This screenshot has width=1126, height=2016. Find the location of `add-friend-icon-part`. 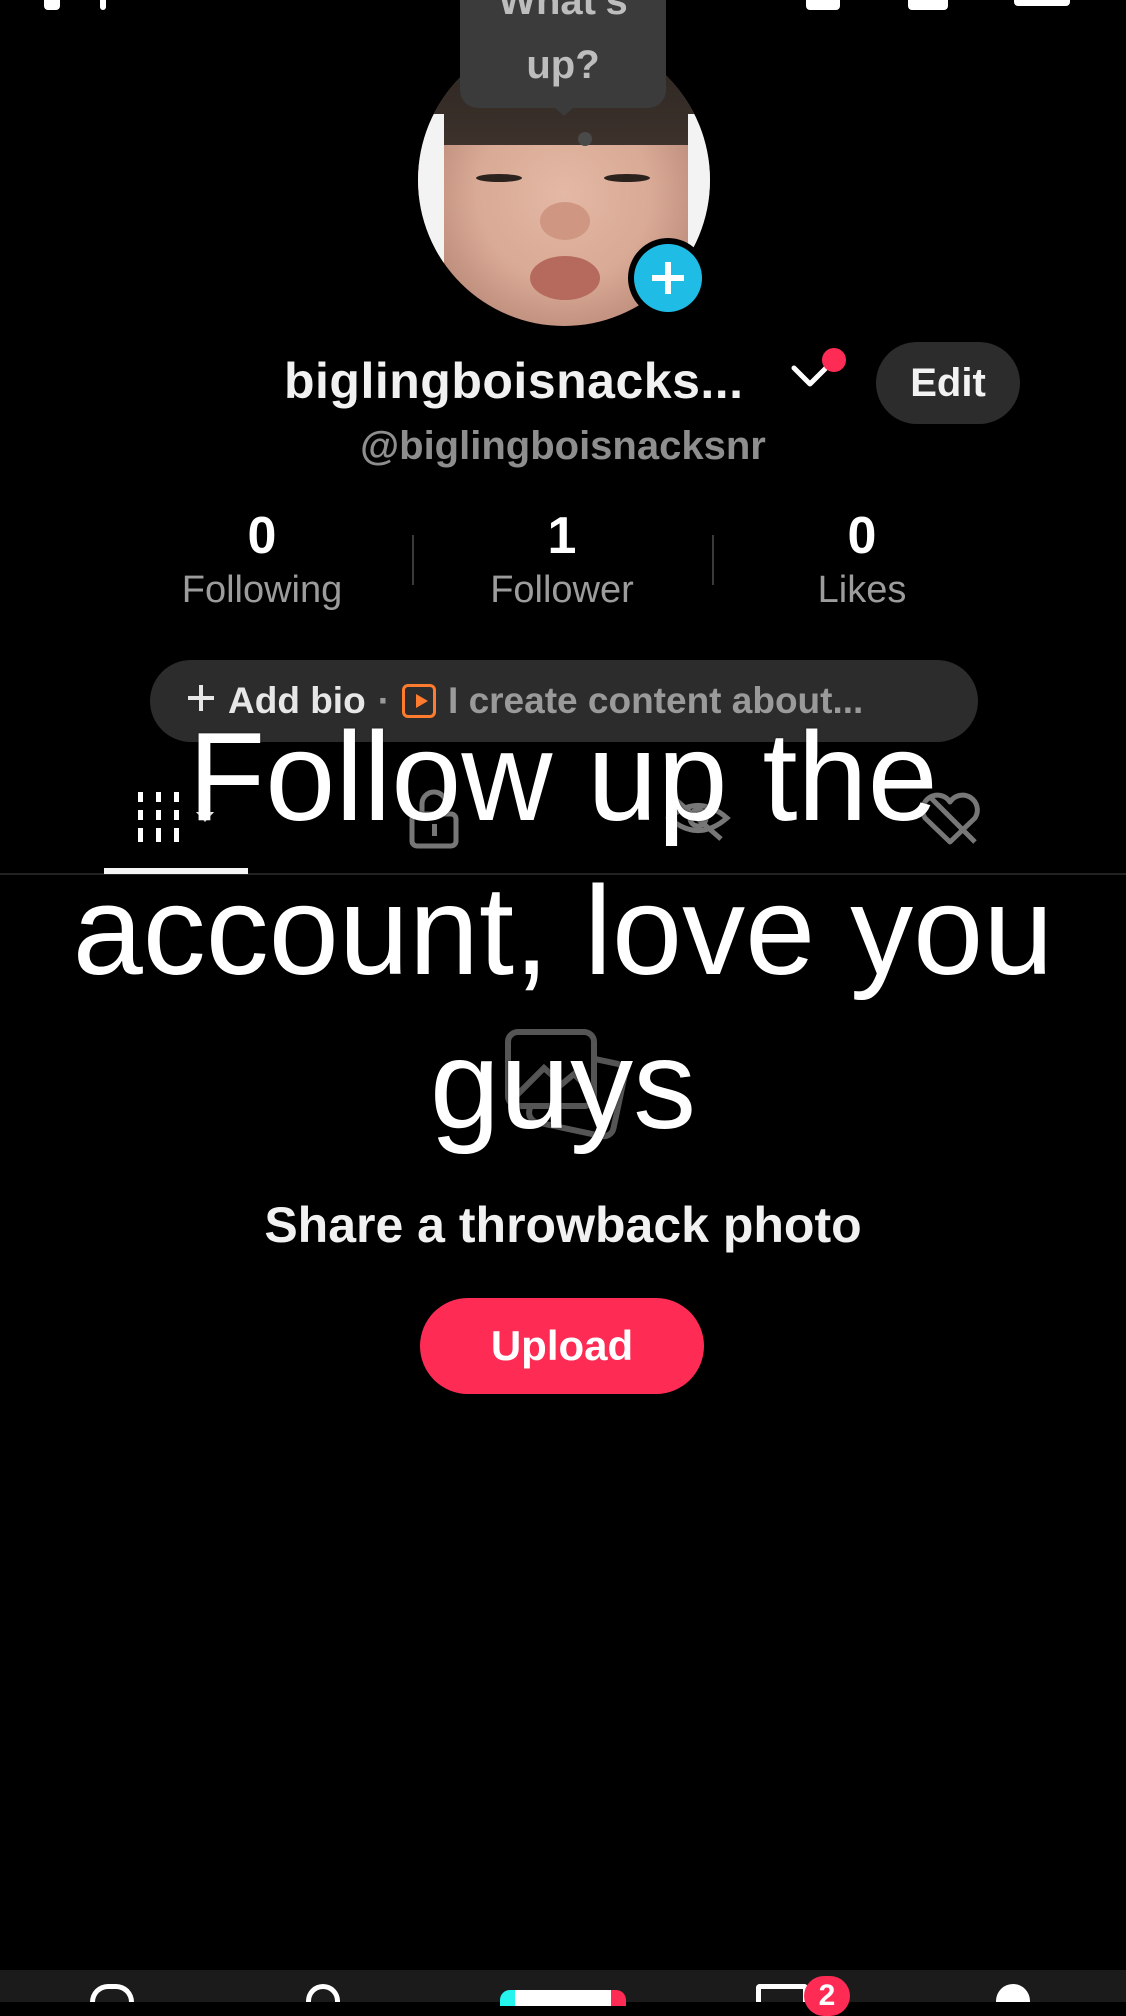

add-friend-icon-part is located at coordinates (103, 5).